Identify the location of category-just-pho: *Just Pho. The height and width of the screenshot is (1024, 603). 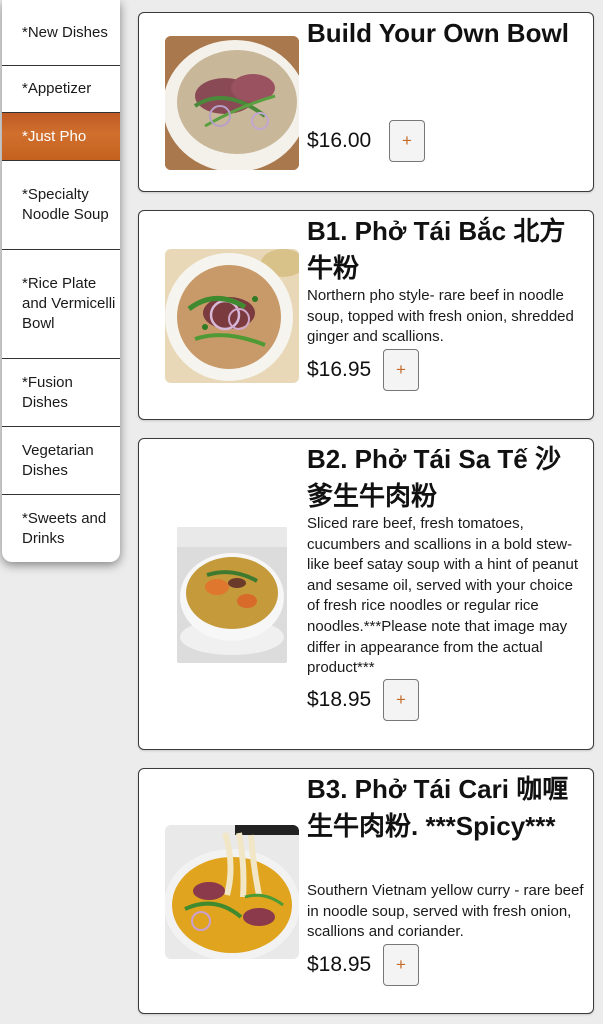
(61, 137).